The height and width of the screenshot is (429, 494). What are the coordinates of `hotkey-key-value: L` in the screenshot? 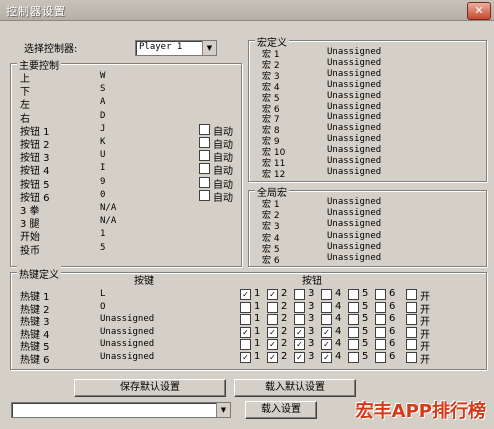 It's located at (102, 294).